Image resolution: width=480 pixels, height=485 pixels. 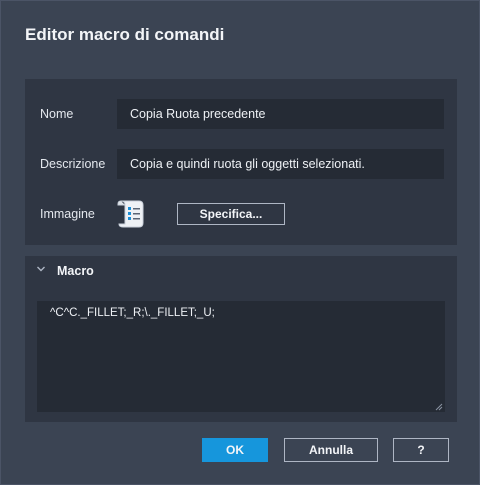 What do you see at coordinates (73, 164) in the screenshot?
I see `description-label: Descrizione` at bounding box center [73, 164].